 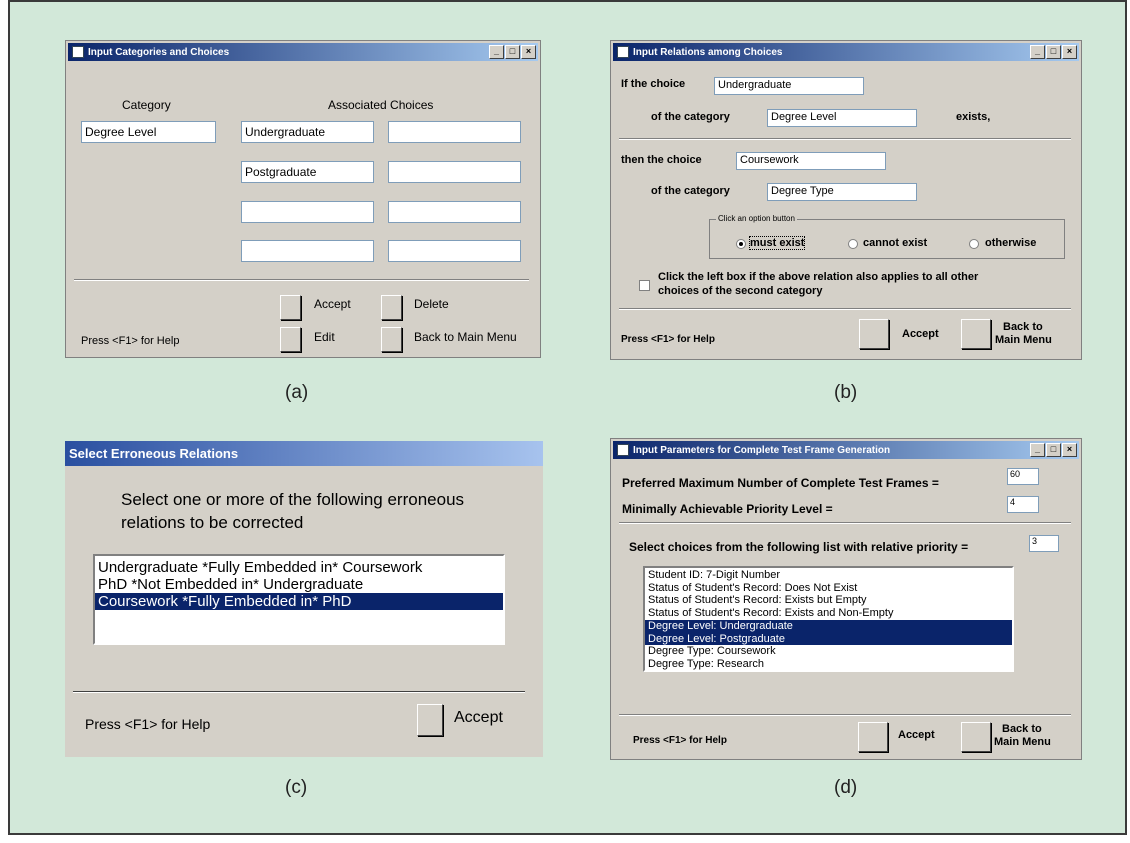 I want to click on relative-priority-input: 3, so click(x=1044, y=543).